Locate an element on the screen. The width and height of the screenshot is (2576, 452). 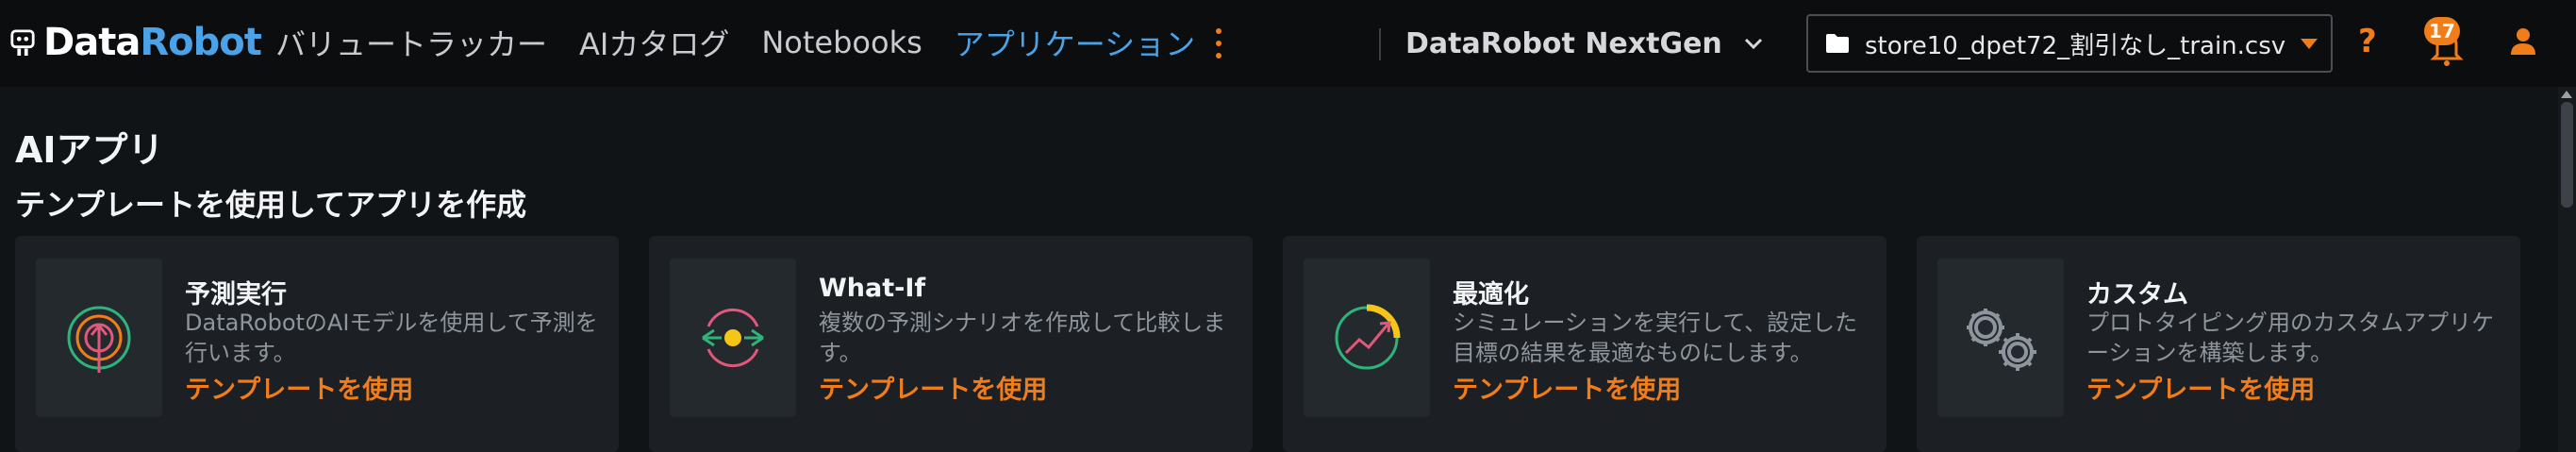
vertical-scrollbar is located at coordinates (2567, 269).